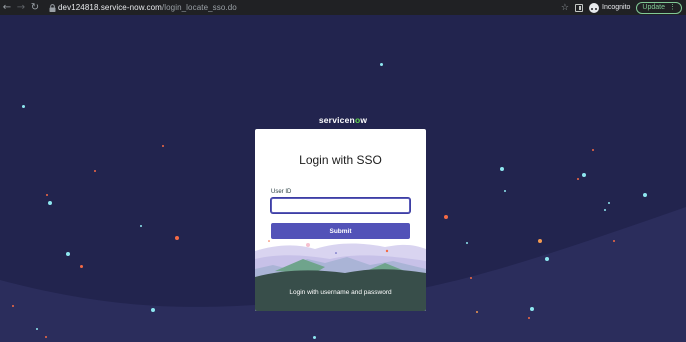 The image size is (686, 342). What do you see at coordinates (653, 7) in the screenshot?
I see `update-label: Update` at bounding box center [653, 7].